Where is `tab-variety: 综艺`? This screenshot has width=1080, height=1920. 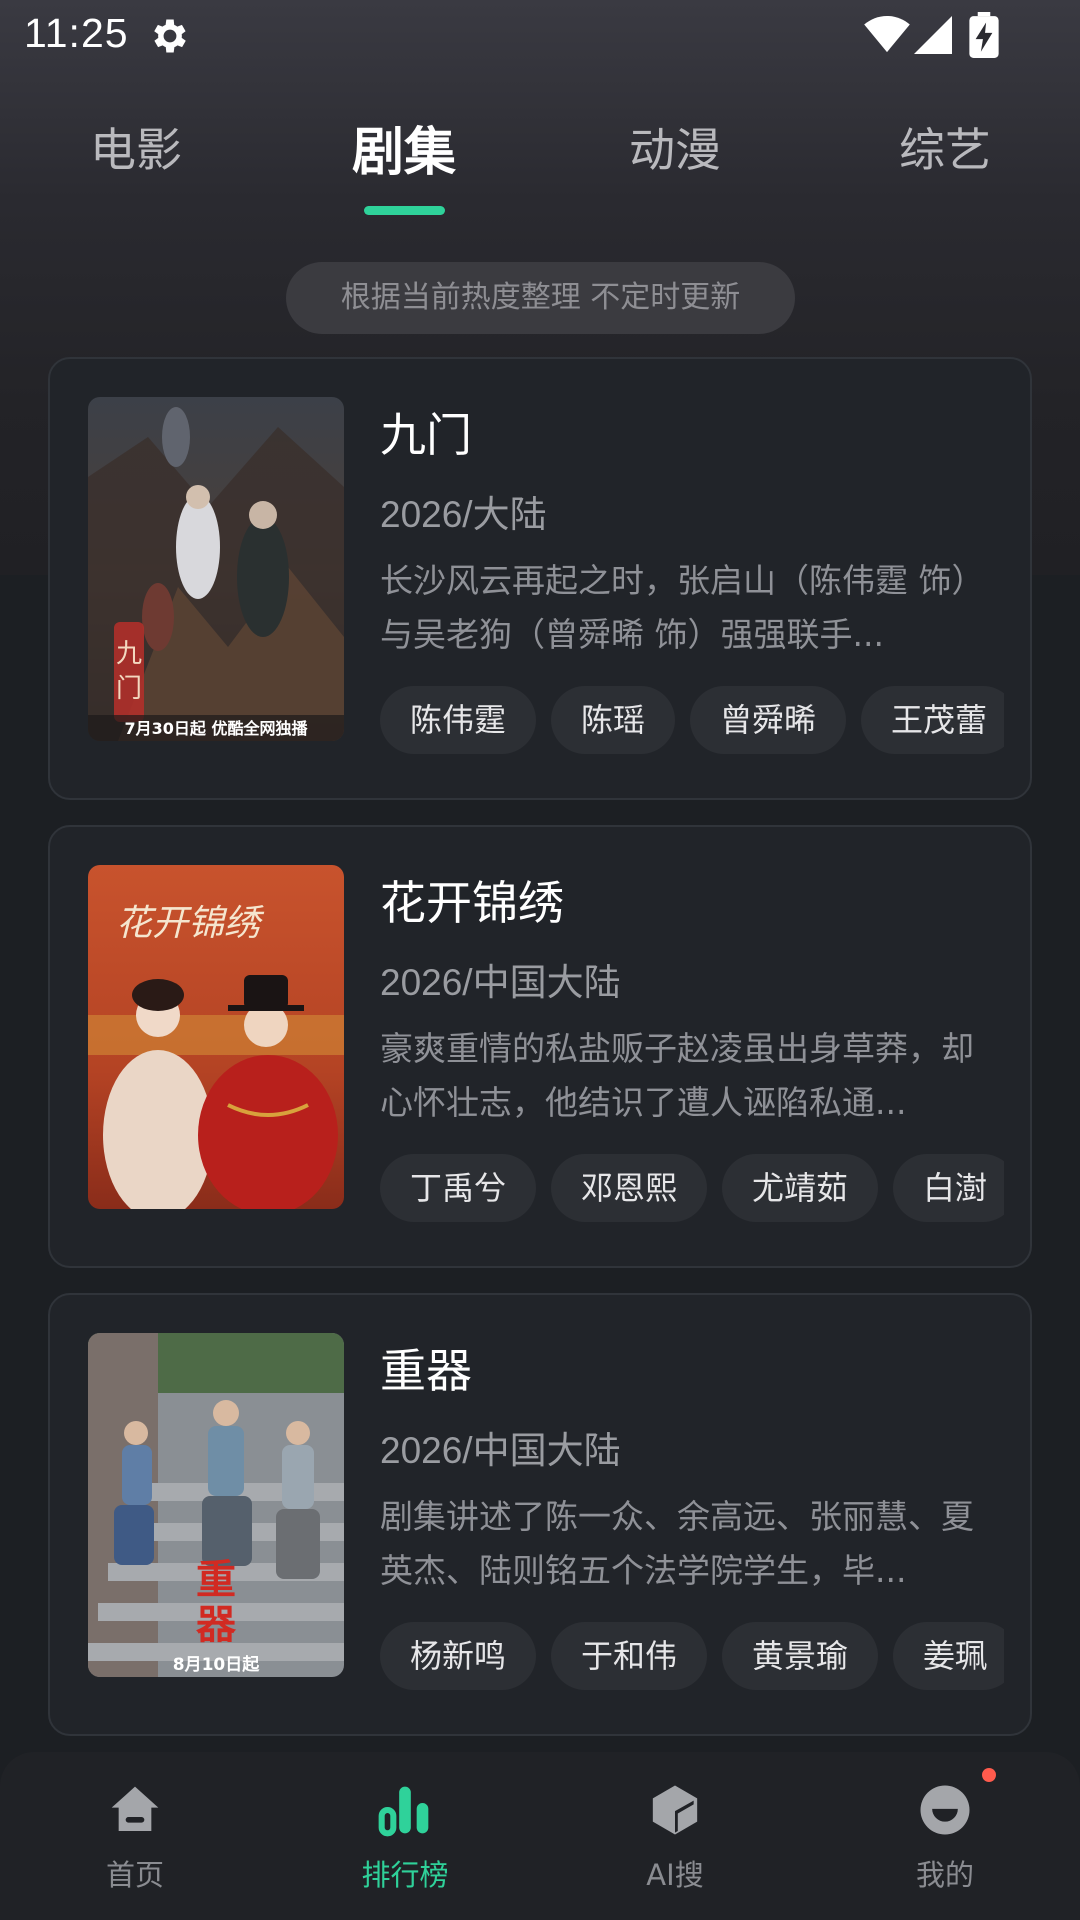
tab-variety: 综艺 is located at coordinates (945, 147).